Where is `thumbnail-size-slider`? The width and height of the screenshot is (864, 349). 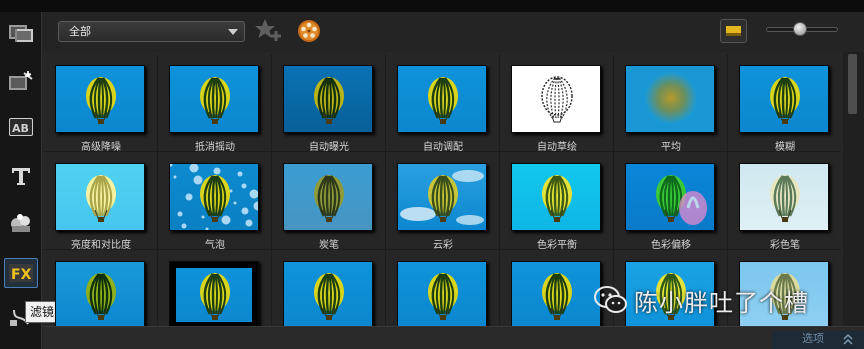 thumbnail-size-slider is located at coordinates (802, 29).